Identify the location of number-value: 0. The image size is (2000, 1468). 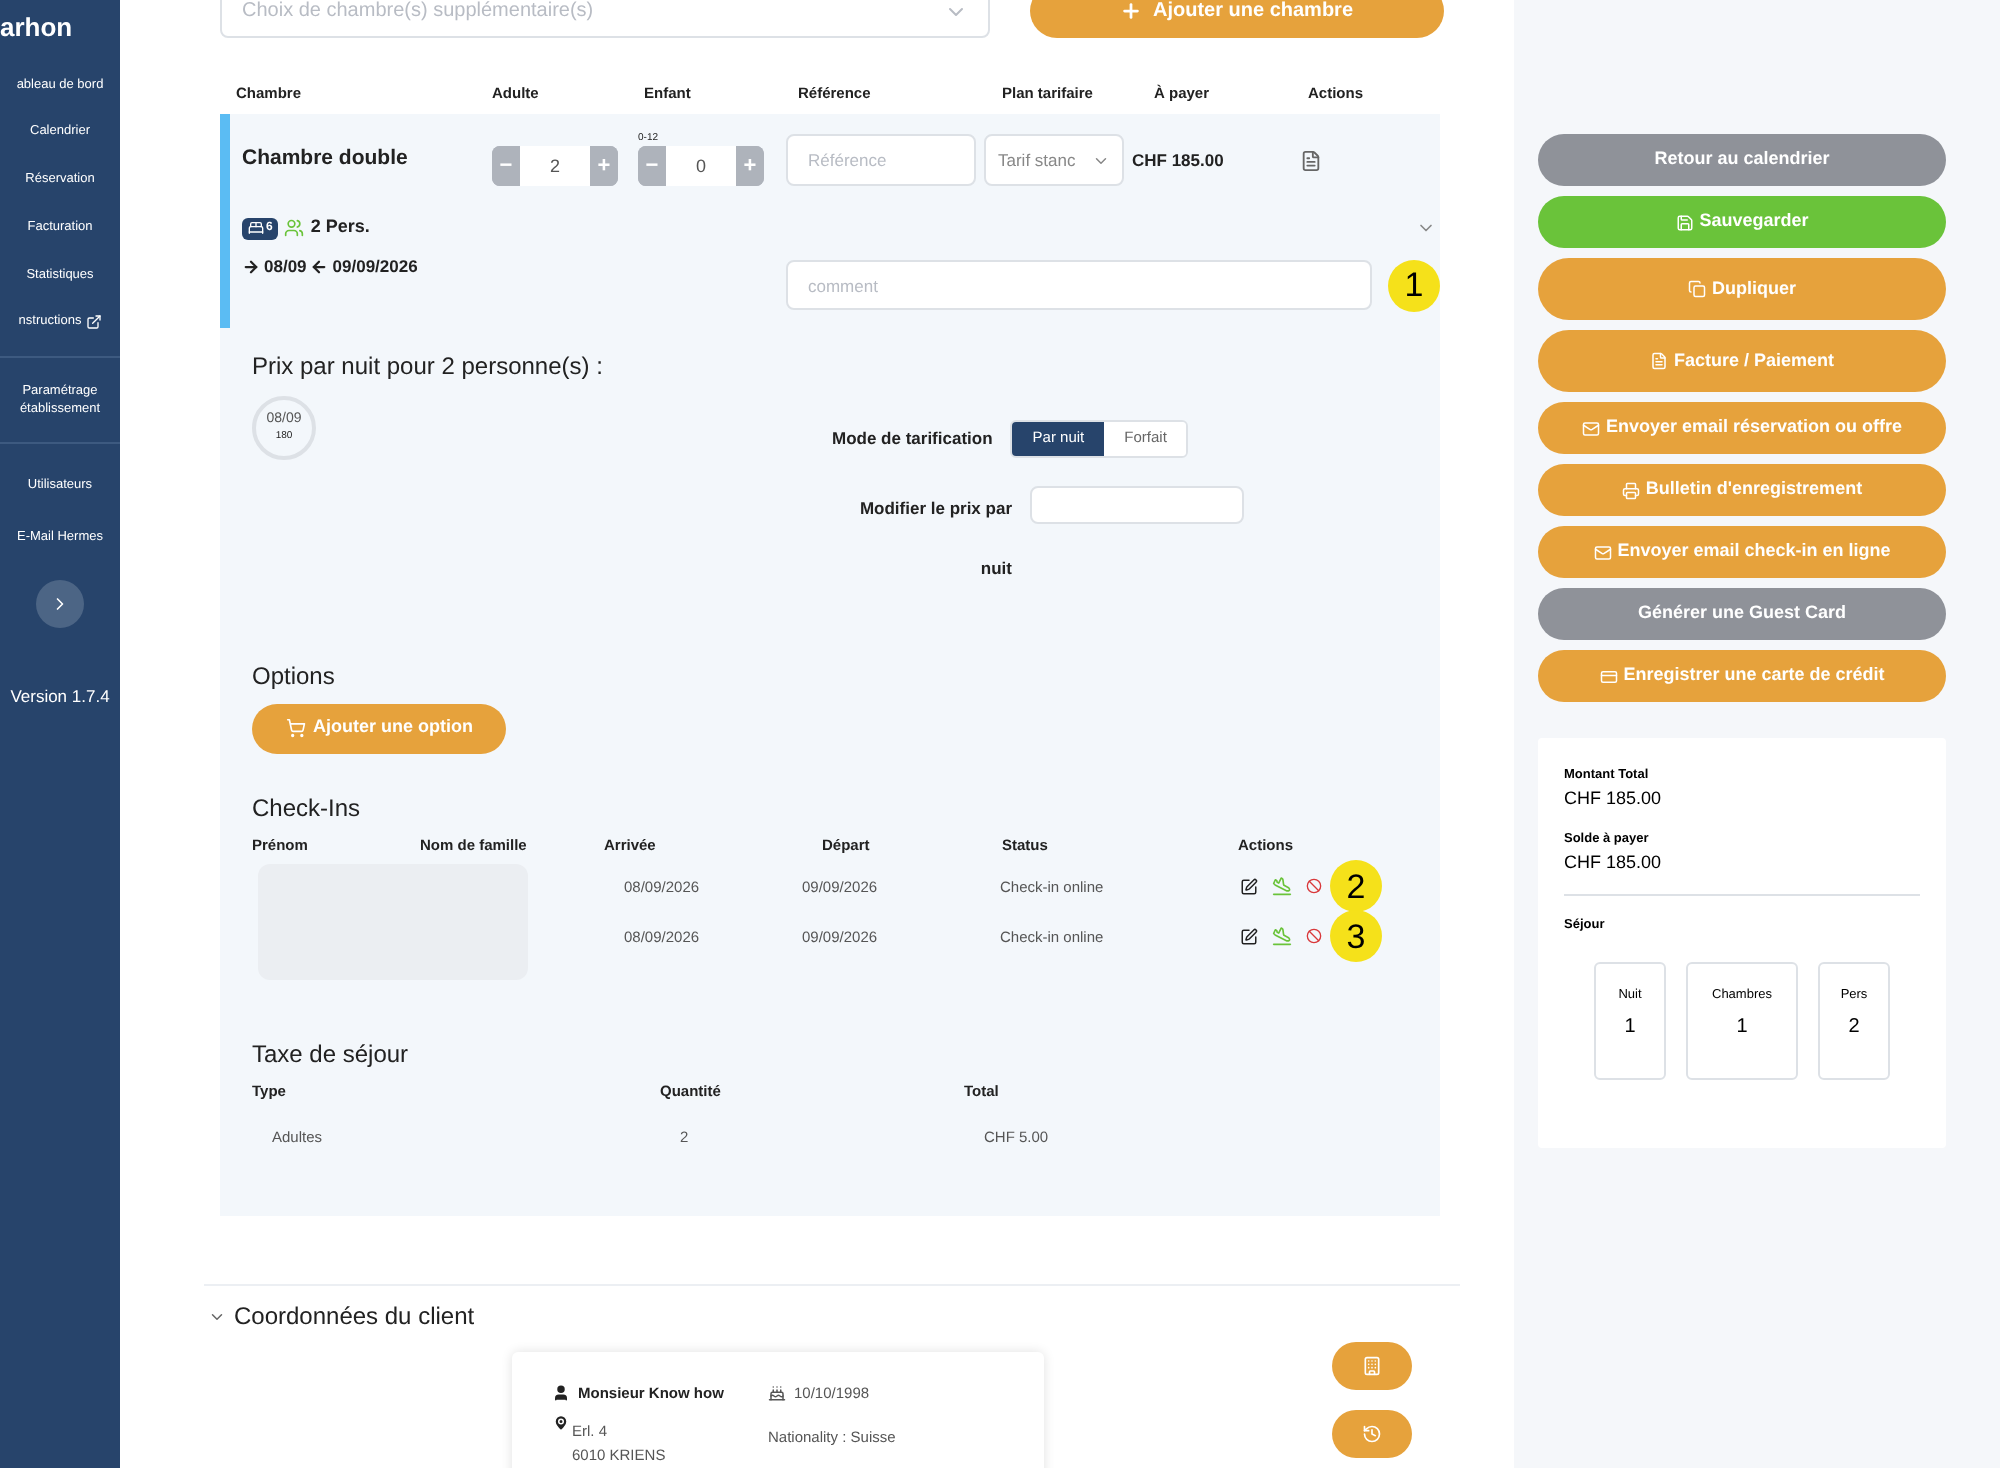
(701, 166).